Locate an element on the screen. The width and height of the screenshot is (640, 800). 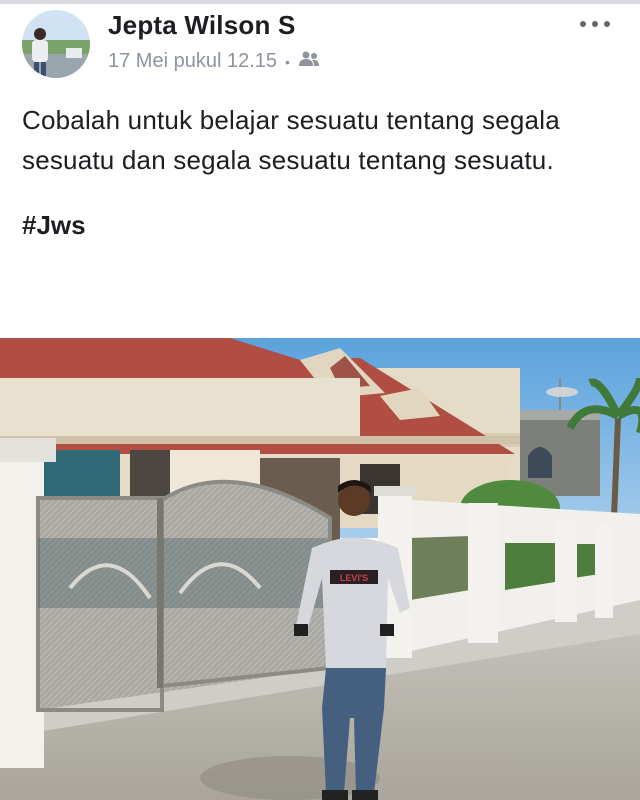
post-timestamp: 17 Mei pukul 12.15 is located at coordinates (192, 61).